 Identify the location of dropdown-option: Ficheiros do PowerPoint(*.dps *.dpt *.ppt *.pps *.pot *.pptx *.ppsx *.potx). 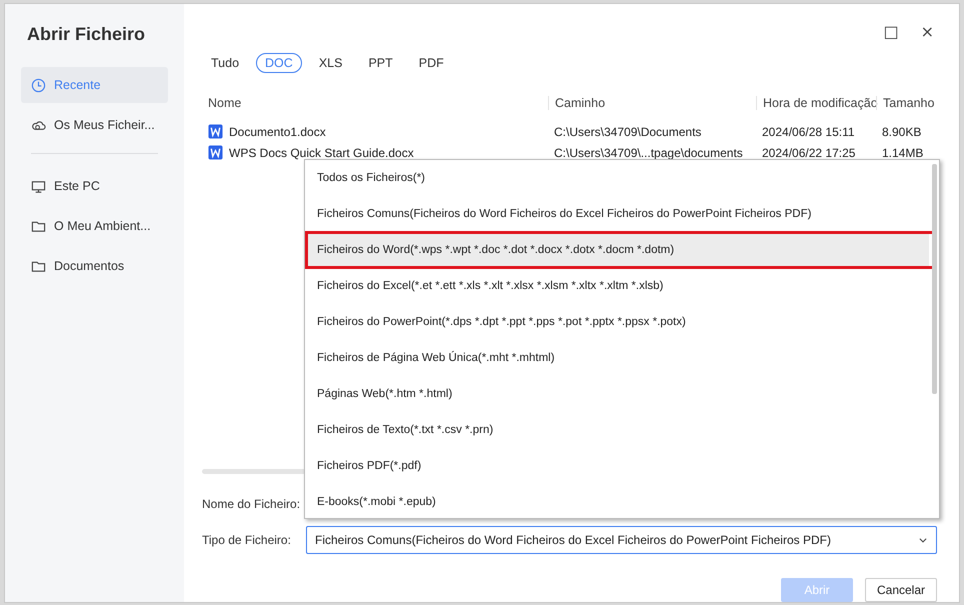
(617, 322).